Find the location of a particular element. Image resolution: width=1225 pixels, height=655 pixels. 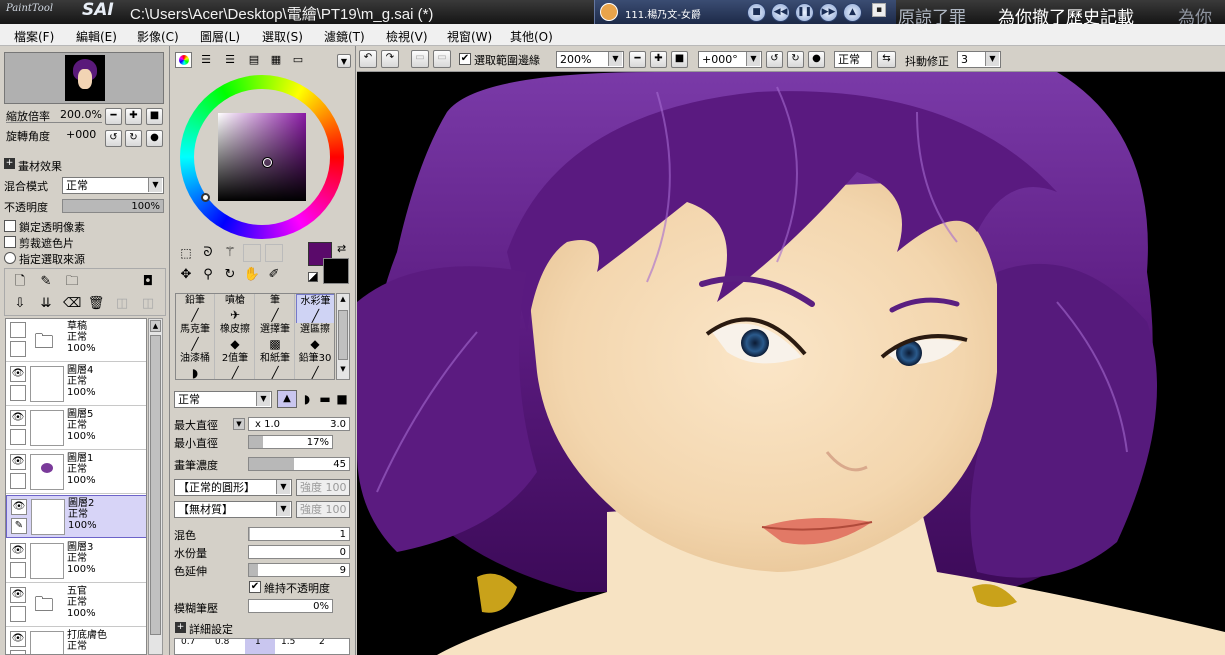

zoom-slider is located at coordinates (54, 124).